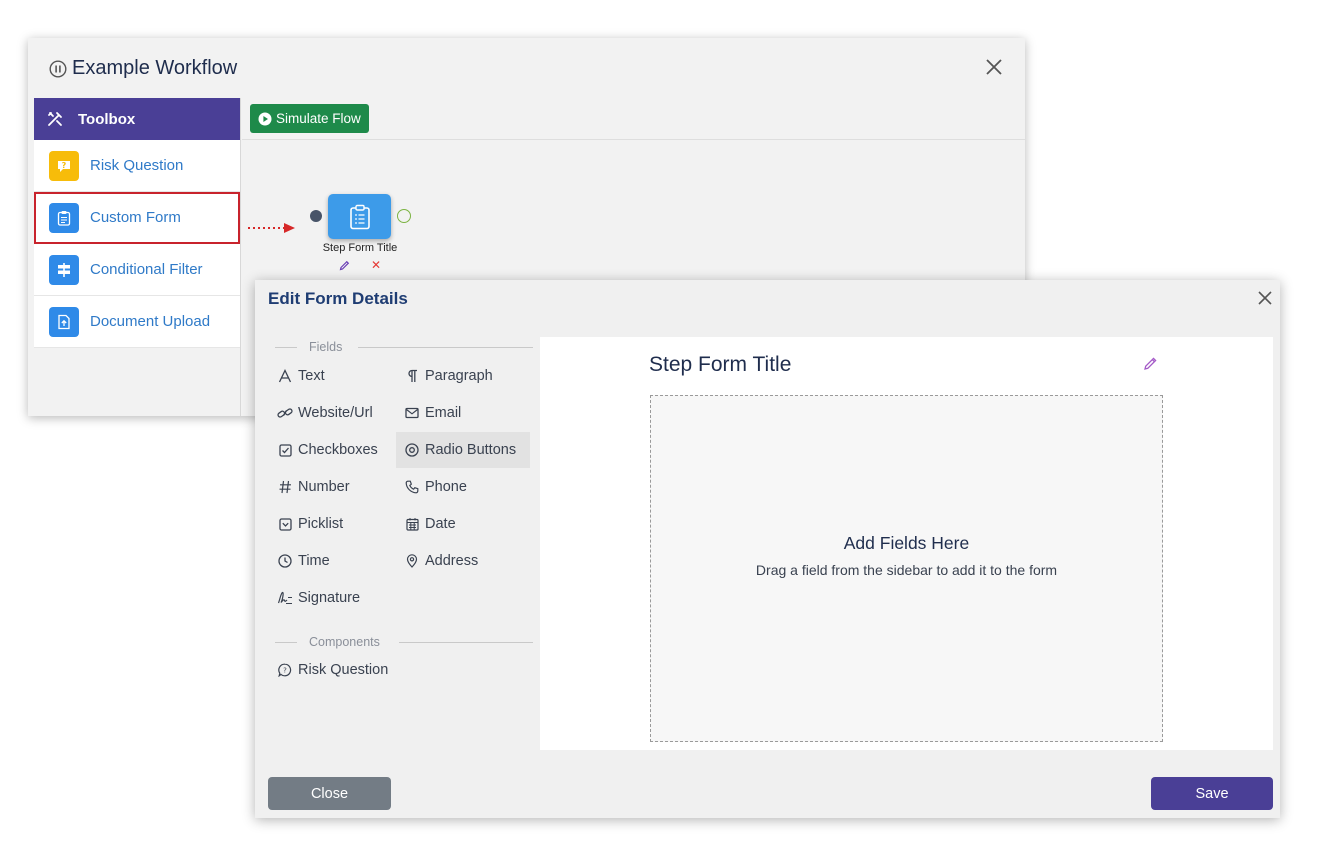  What do you see at coordinates (272, 228) in the screenshot?
I see `arrow-indicator` at bounding box center [272, 228].